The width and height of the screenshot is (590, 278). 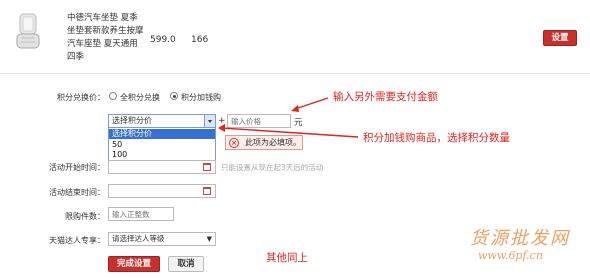 I want to click on annotation-others-note: 其他同上, so click(x=287, y=258).